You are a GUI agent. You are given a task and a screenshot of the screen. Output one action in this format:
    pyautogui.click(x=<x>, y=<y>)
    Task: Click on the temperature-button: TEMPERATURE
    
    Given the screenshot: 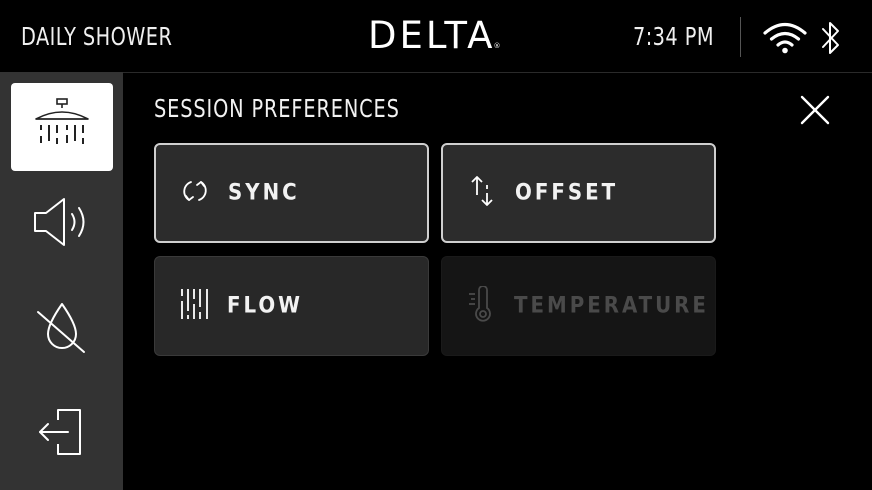 What is the action you would take?
    pyautogui.click(x=578, y=306)
    